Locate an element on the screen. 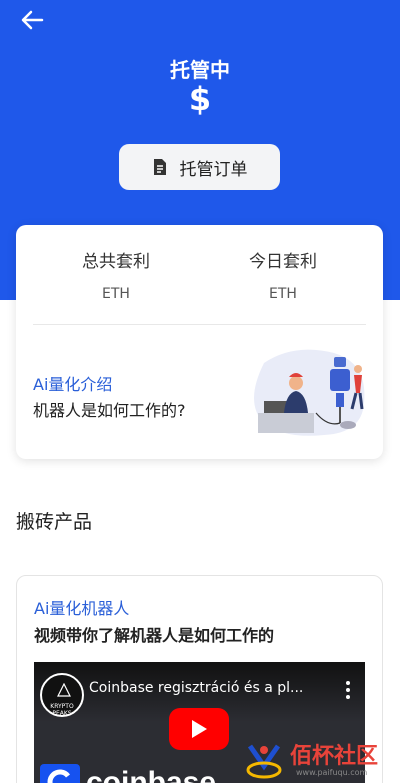 This screenshot has height=783, width=400. coinbase-logo-icon is located at coordinates (60, 773).